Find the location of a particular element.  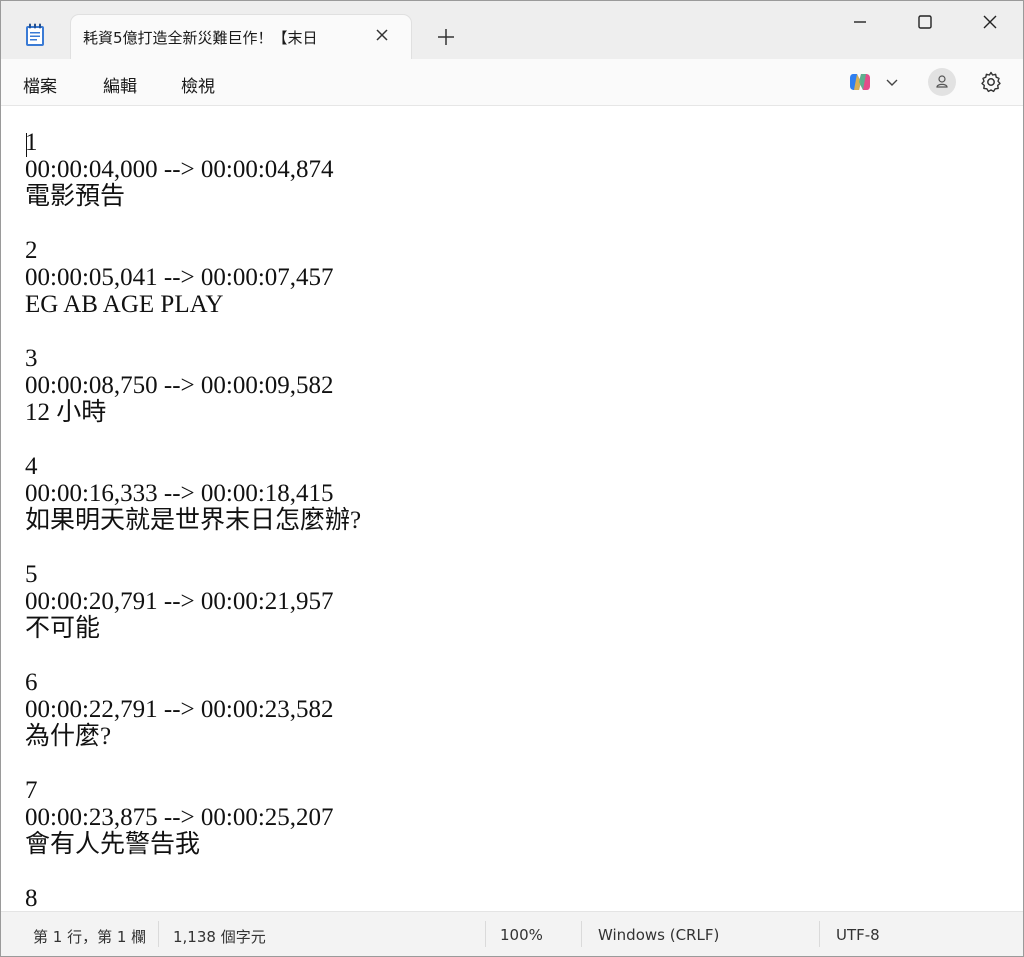

status-char-count: 1,138 個字元 is located at coordinates (219, 937).